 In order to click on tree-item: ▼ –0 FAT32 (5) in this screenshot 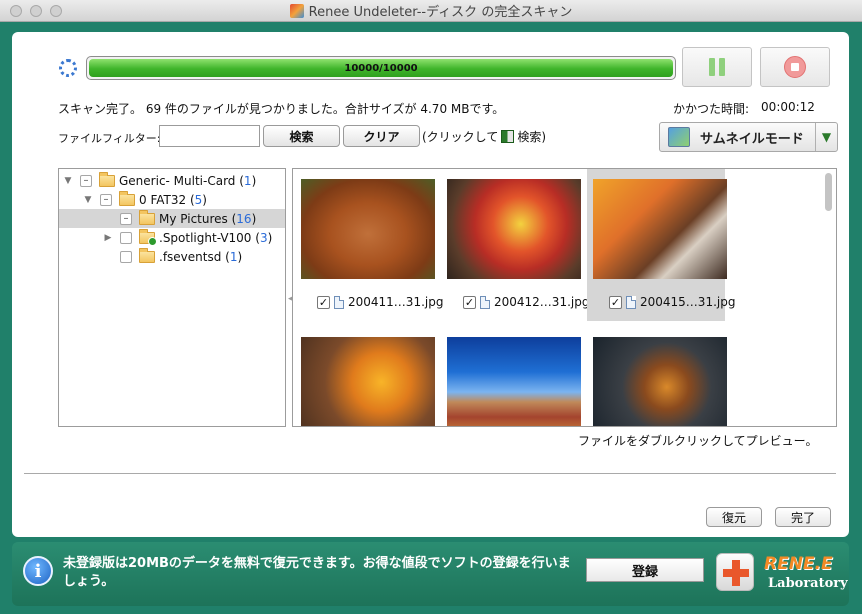, I will do `click(172, 199)`.